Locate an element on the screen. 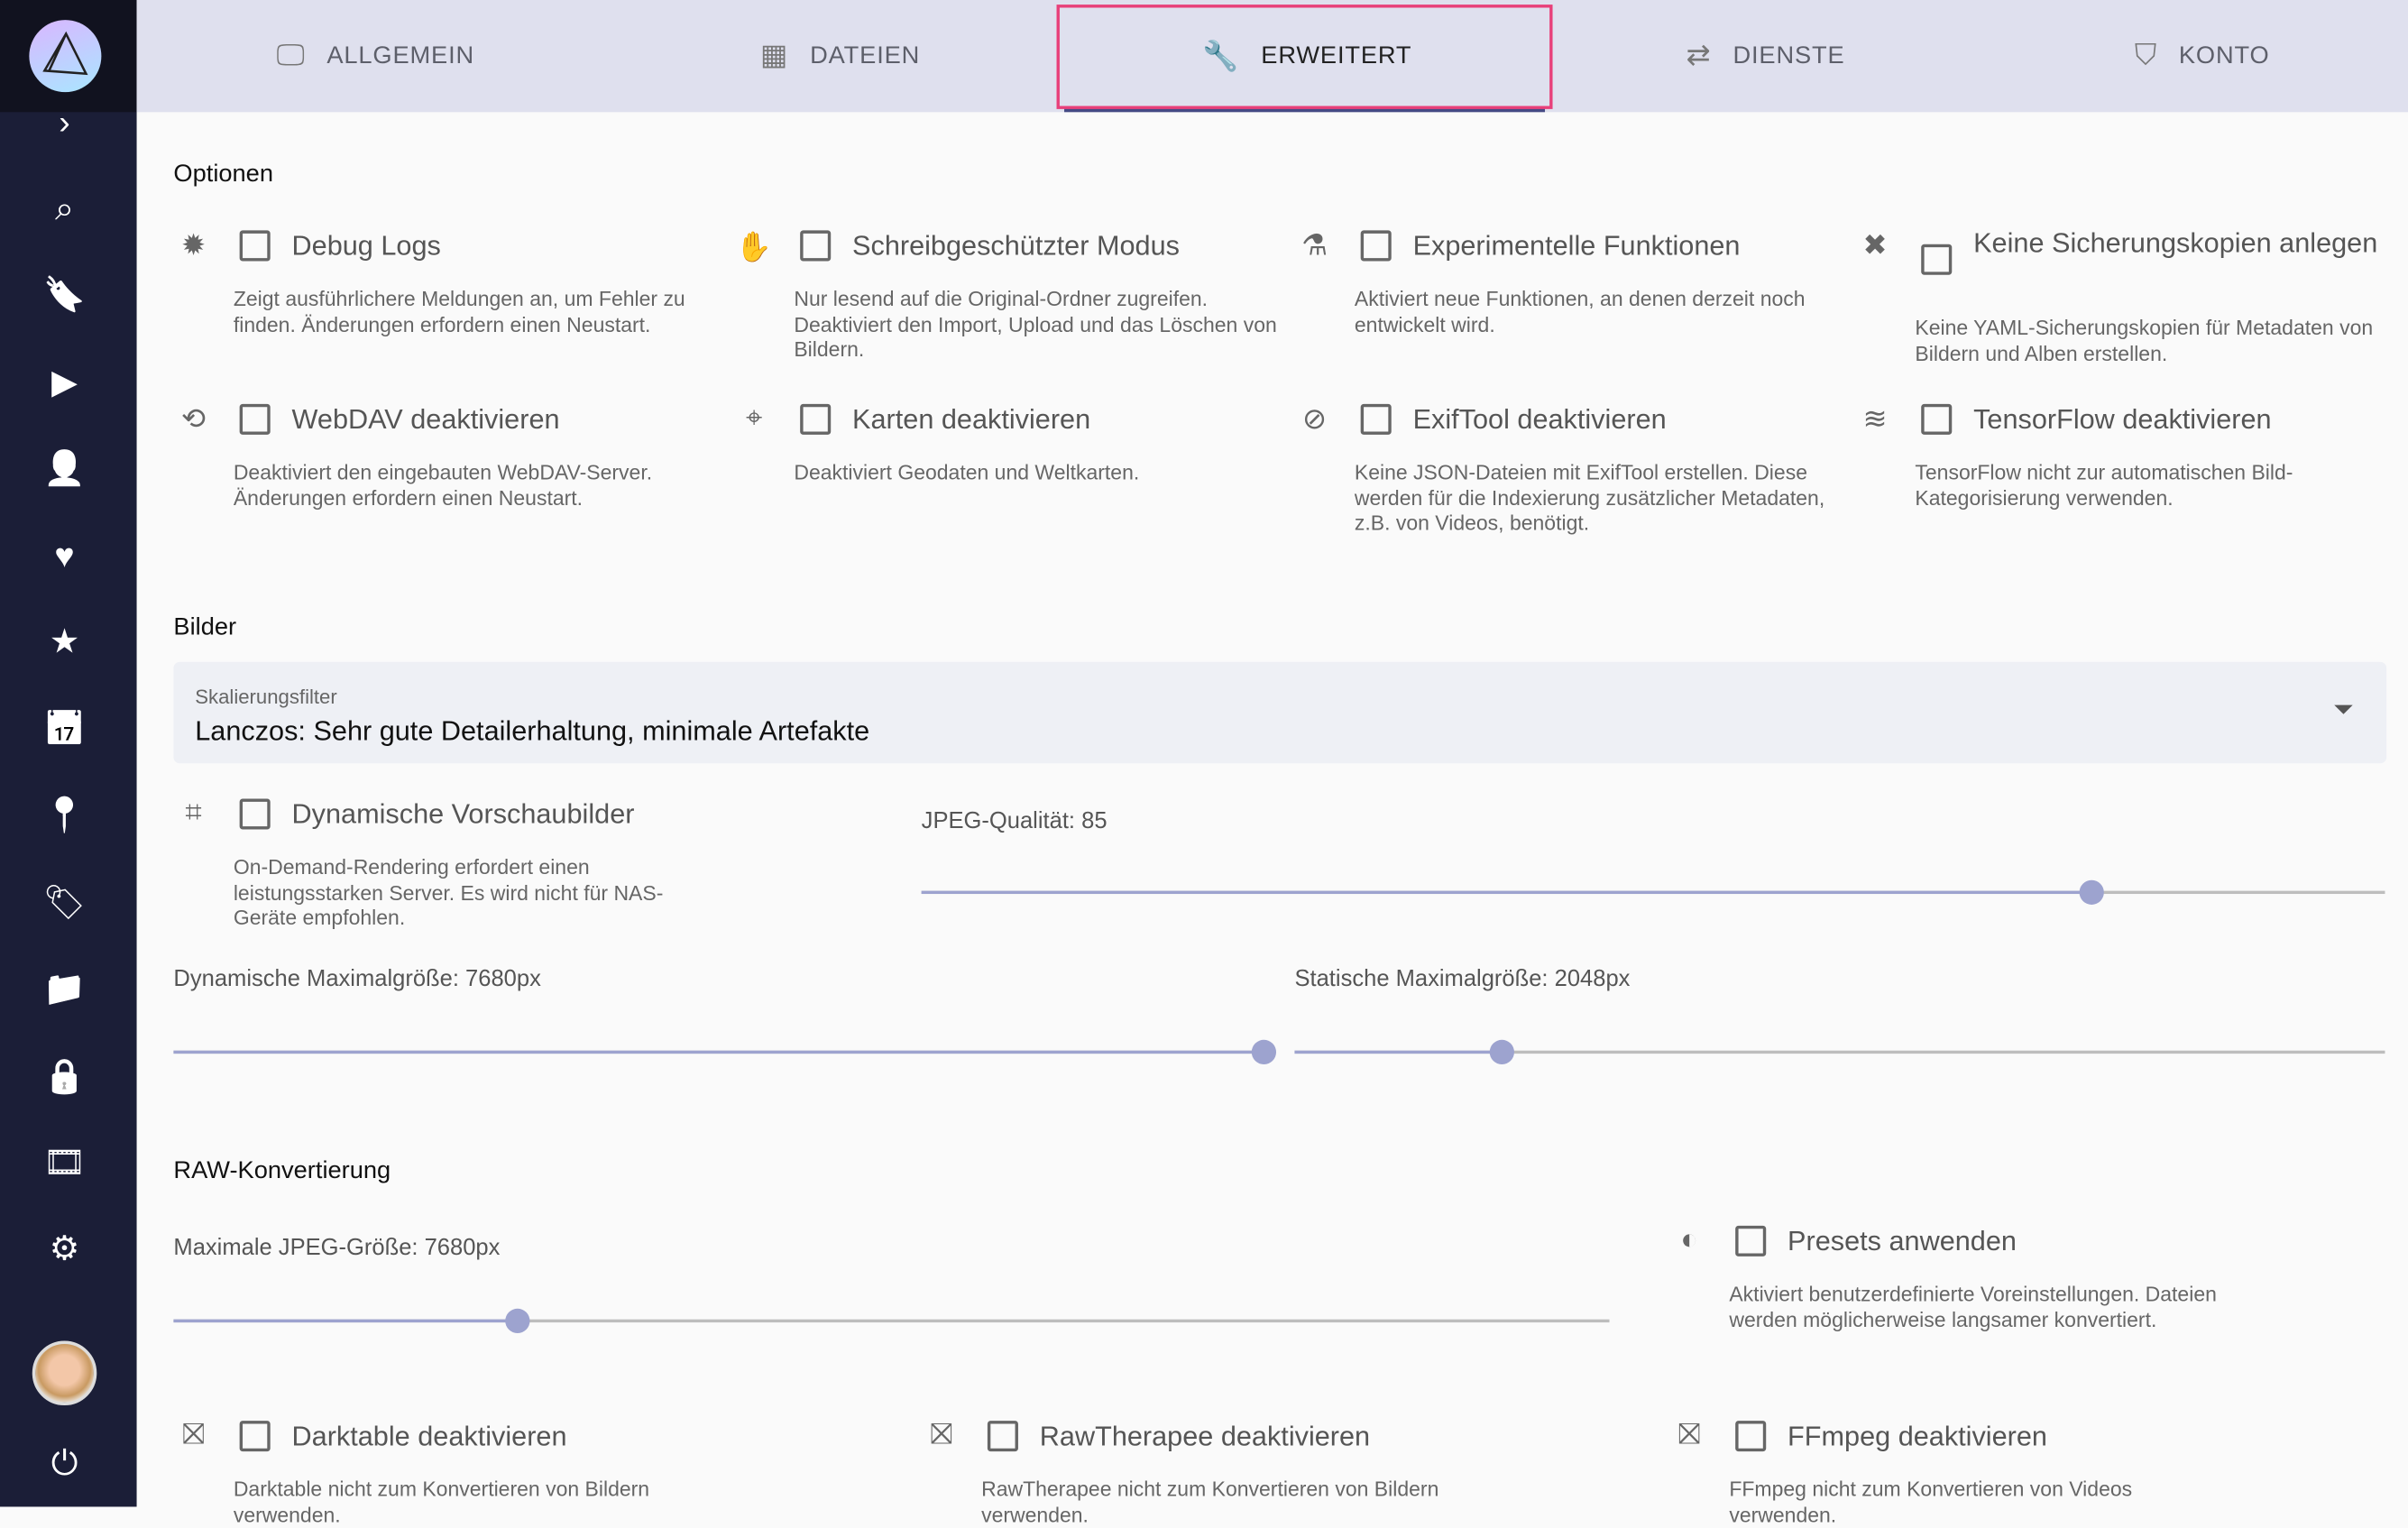  sidebar-item-private: 🔒 is located at coordinates (64, 1077).